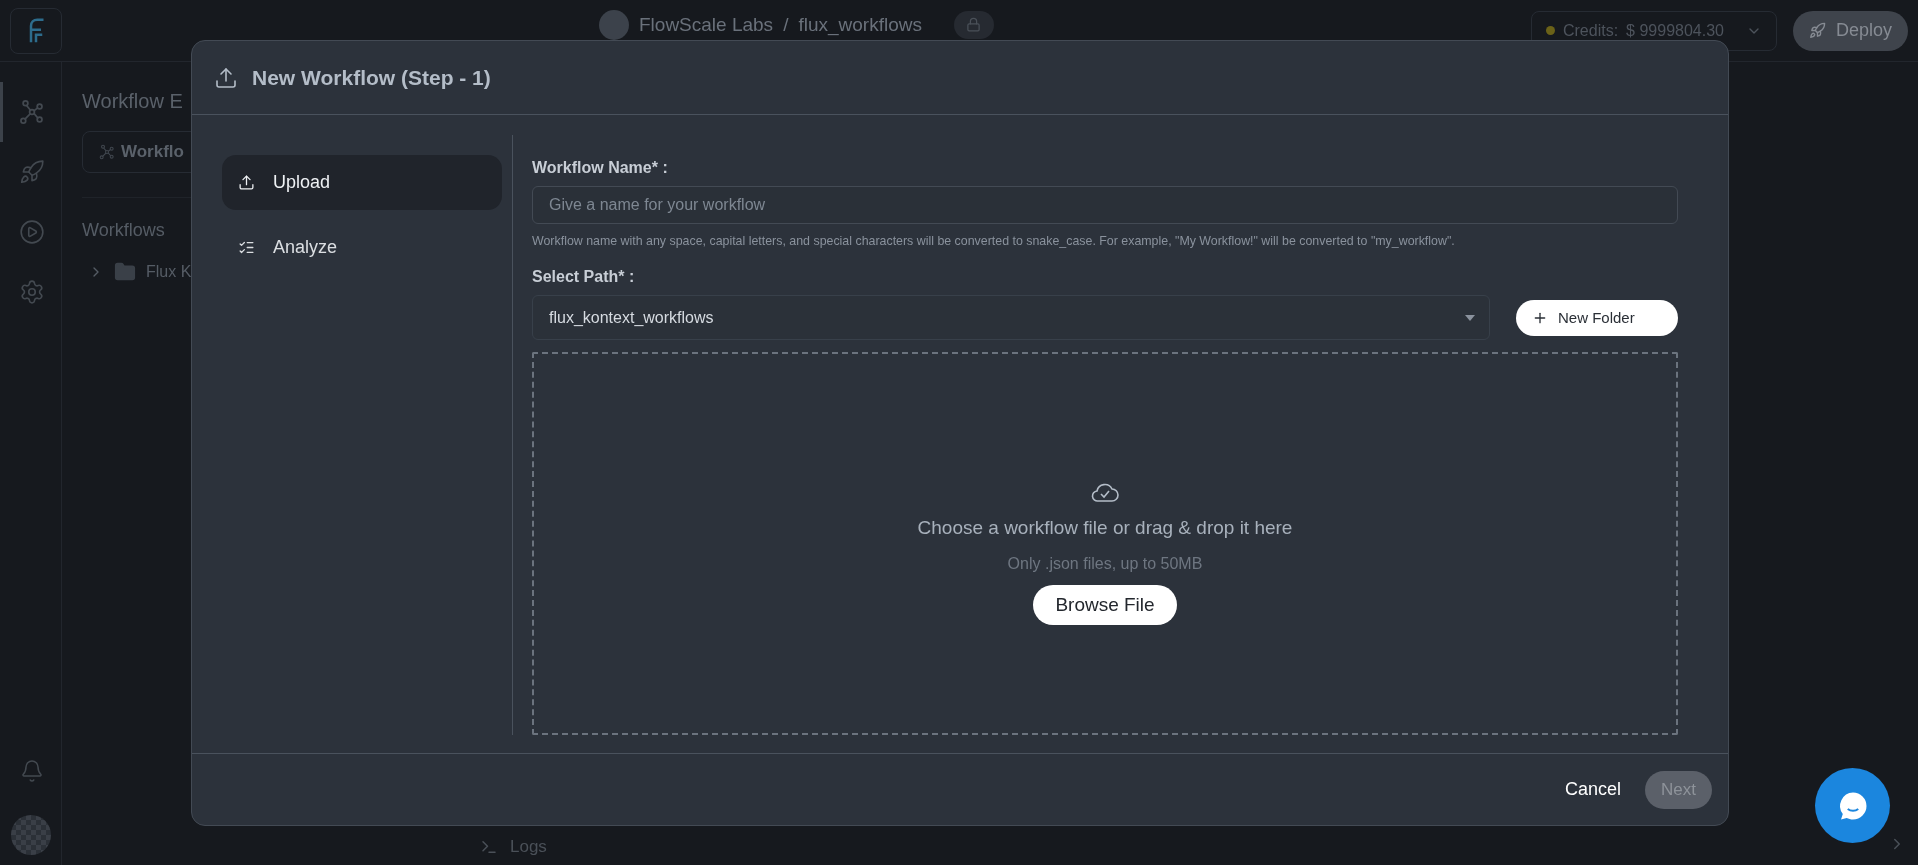  I want to click on field-hint: Workflow name with any space, capital letters, and special characters will be converted to snake_case. For example, "My Workflow!" will be converted to "my_workflow"., so click(994, 241).